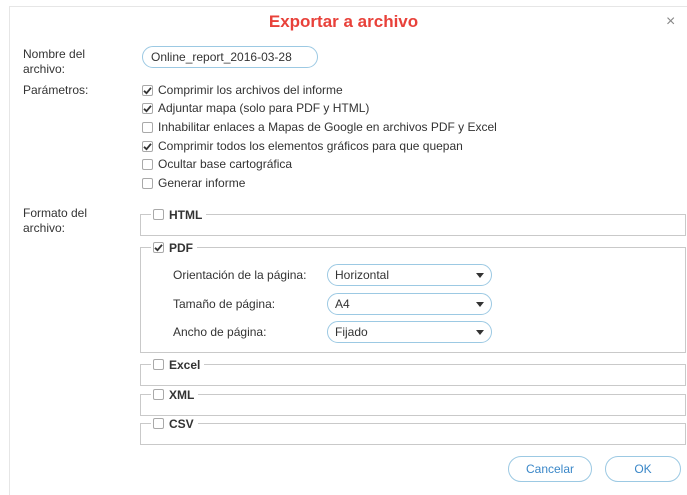  Describe the element at coordinates (230, 57) in the screenshot. I see `file-name-input` at that location.